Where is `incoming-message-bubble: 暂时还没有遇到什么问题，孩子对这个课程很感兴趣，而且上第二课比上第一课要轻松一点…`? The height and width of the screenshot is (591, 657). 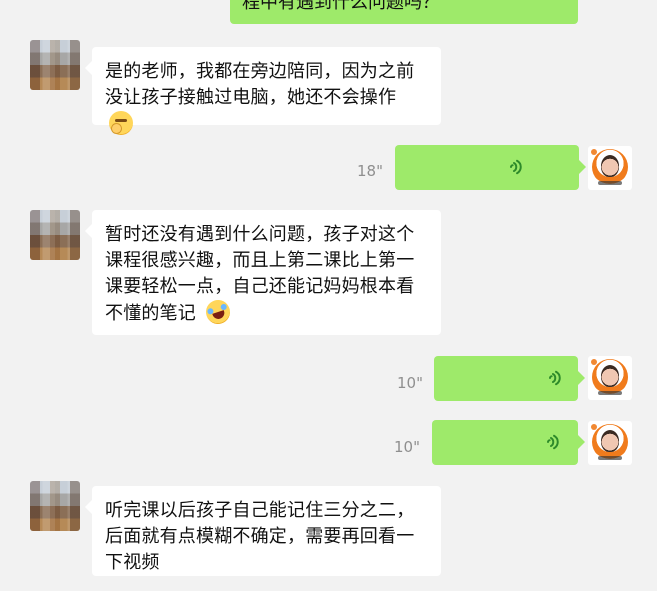 incoming-message-bubble: 暂时还没有遇到什么问题，孩子对这个课程很感兴趣，而且上第二课比上第一课要轻松一点… is located at coordinates (263, 272).